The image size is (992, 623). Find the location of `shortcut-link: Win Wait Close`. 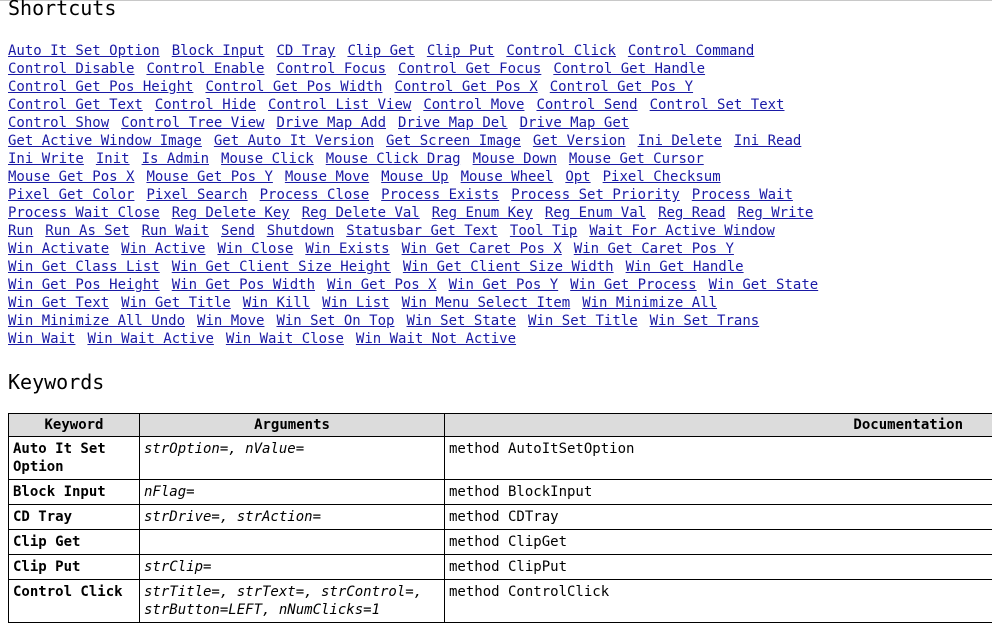

shortcut-link: Win Wait Close is located at coordinates (285, 339).